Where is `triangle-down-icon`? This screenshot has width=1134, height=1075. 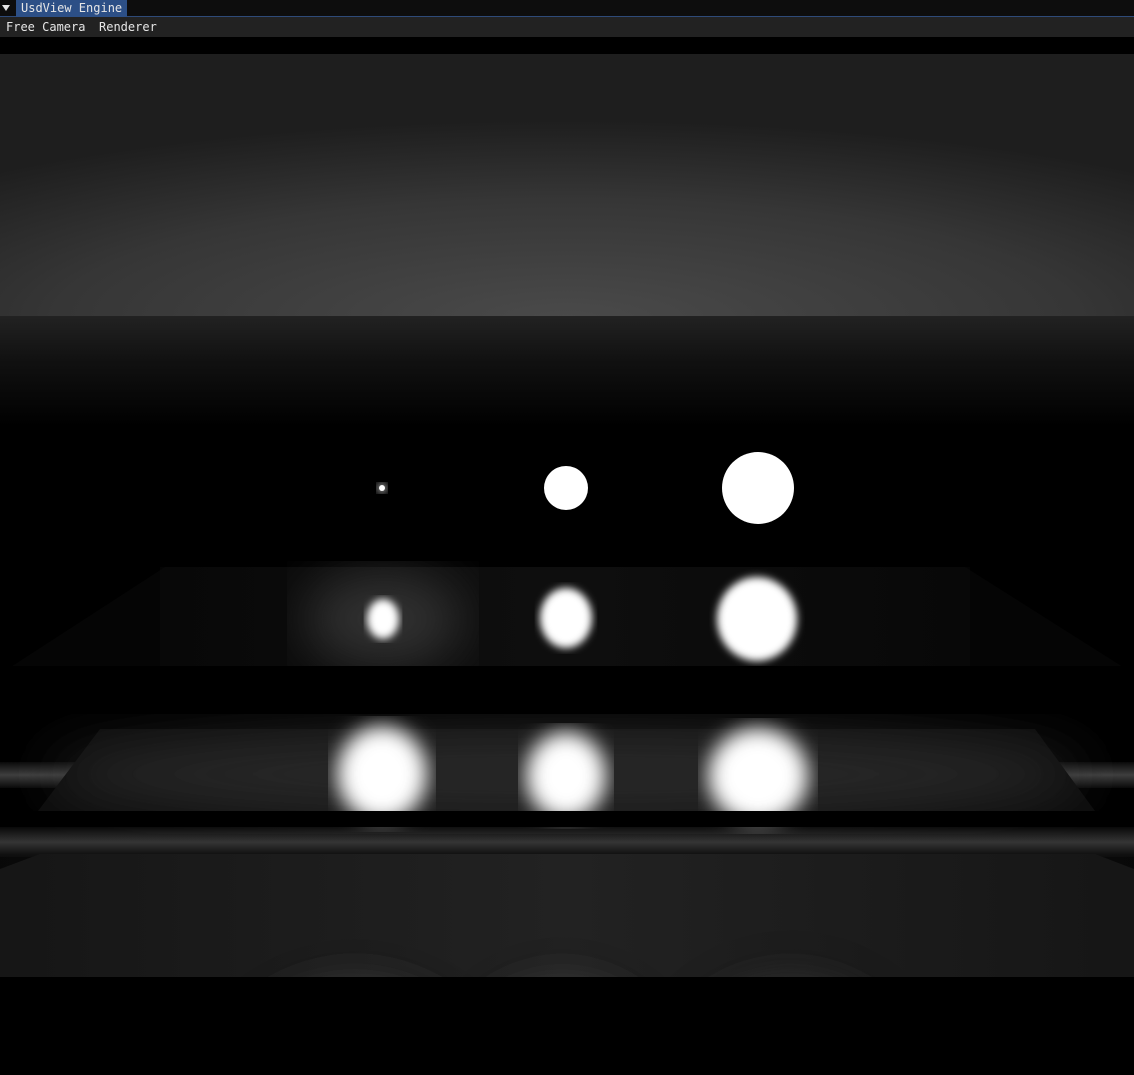
triangle-down-icon is located at coordinates (6, 8).